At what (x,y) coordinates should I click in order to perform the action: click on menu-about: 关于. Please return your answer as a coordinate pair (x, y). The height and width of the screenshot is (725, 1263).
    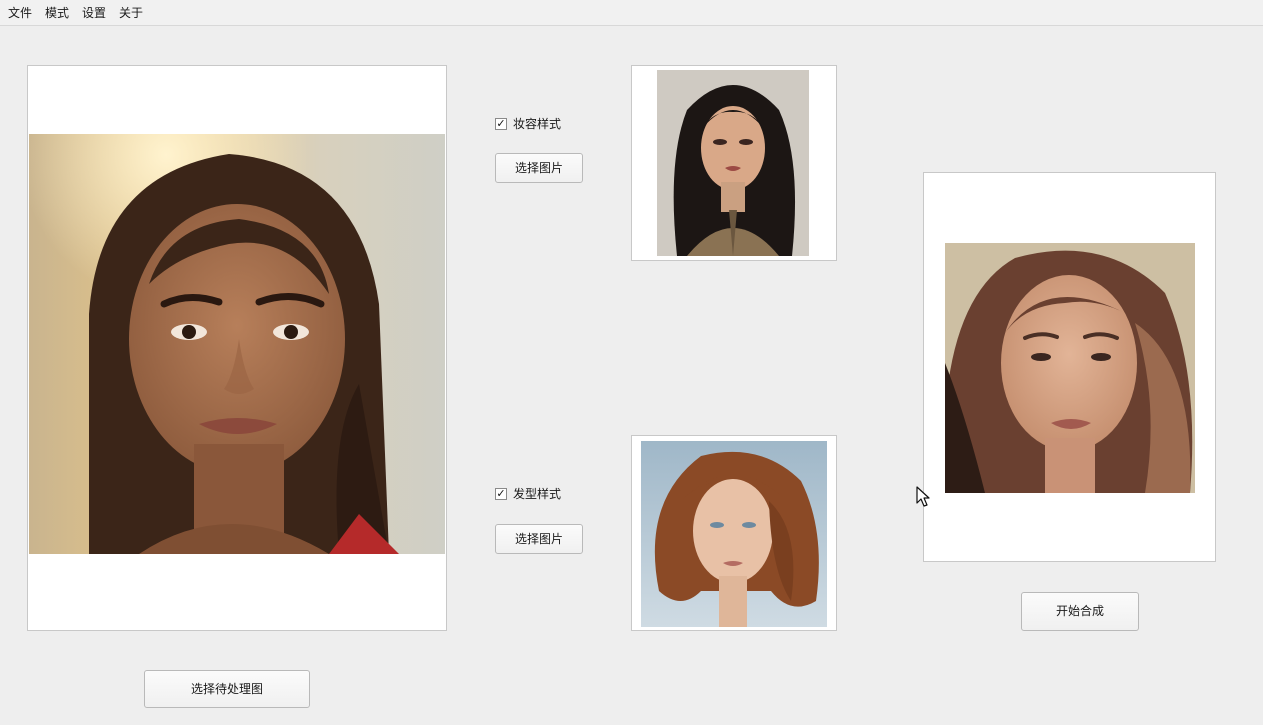
    Looking at the image, I should click on (131, 13).